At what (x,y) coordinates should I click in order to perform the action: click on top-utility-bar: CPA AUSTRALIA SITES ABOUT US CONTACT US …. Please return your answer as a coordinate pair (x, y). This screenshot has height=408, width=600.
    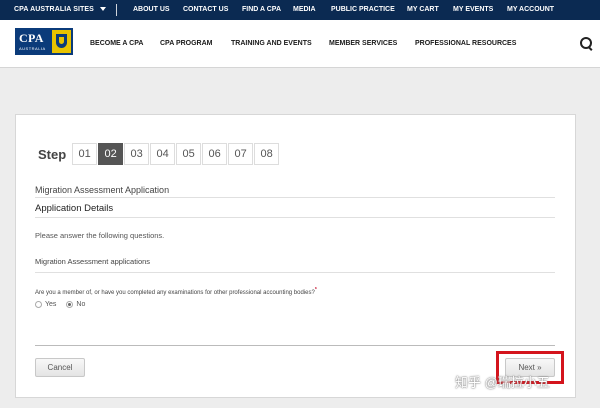
    Looking at the image, I should click on (300, 10).